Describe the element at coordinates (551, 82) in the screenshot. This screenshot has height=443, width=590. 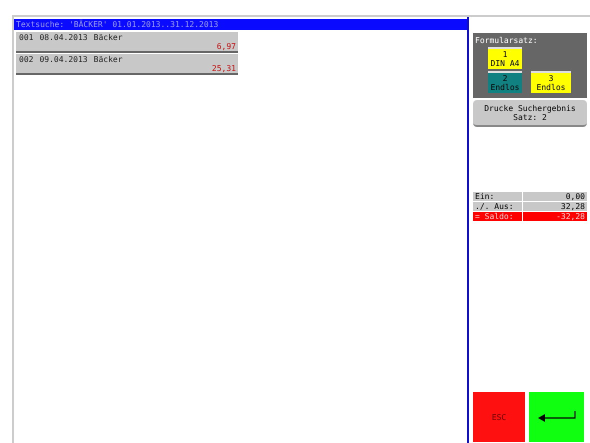
I see `form-option-button: 3 Endlos` at that location.